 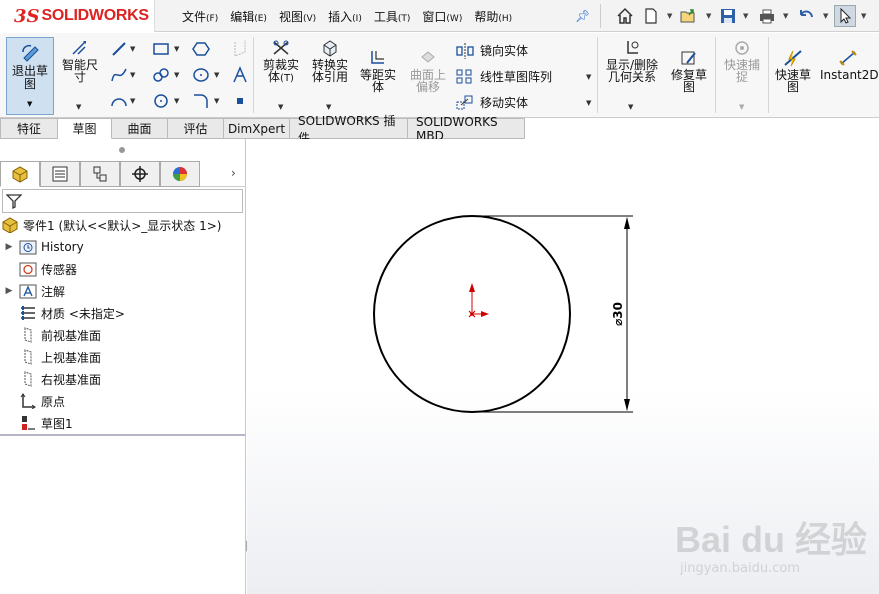 What do you see at coordinates (728, 16) in the screenshot?
I see `save-icon` at bounding box center [728, 16].